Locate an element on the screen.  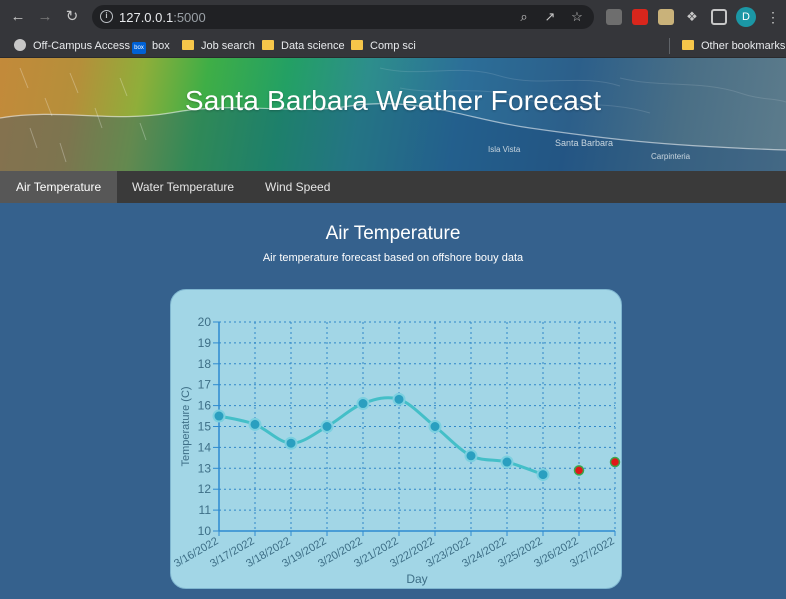
y-tick-label: 18 is located at coordinates (205, 364).